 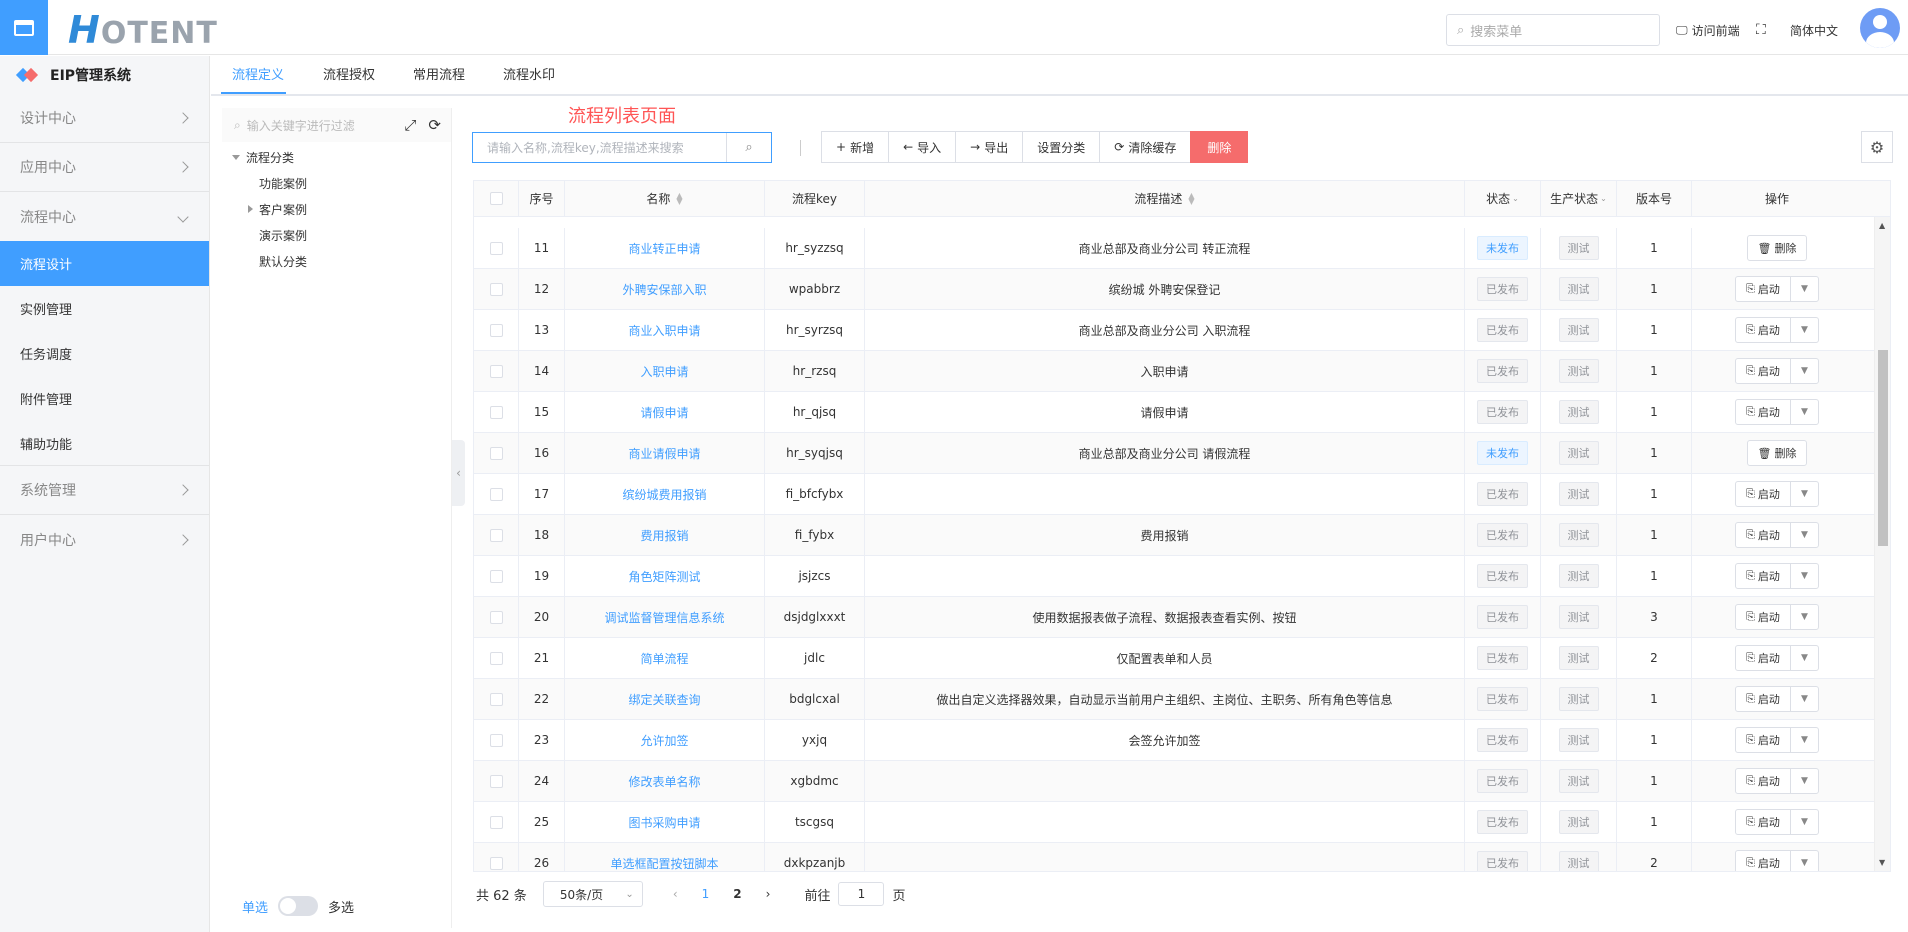 What do you see at coordinates (664, 699) in the screenshot?
I see `row-name-link: 绑定关联查询` at bounding box center [664, 699].